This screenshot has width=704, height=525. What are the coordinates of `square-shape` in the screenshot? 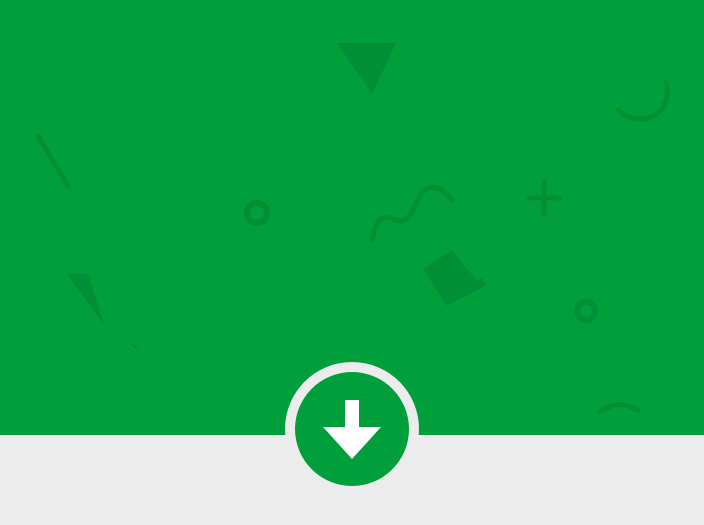 It's located at (452, 278).